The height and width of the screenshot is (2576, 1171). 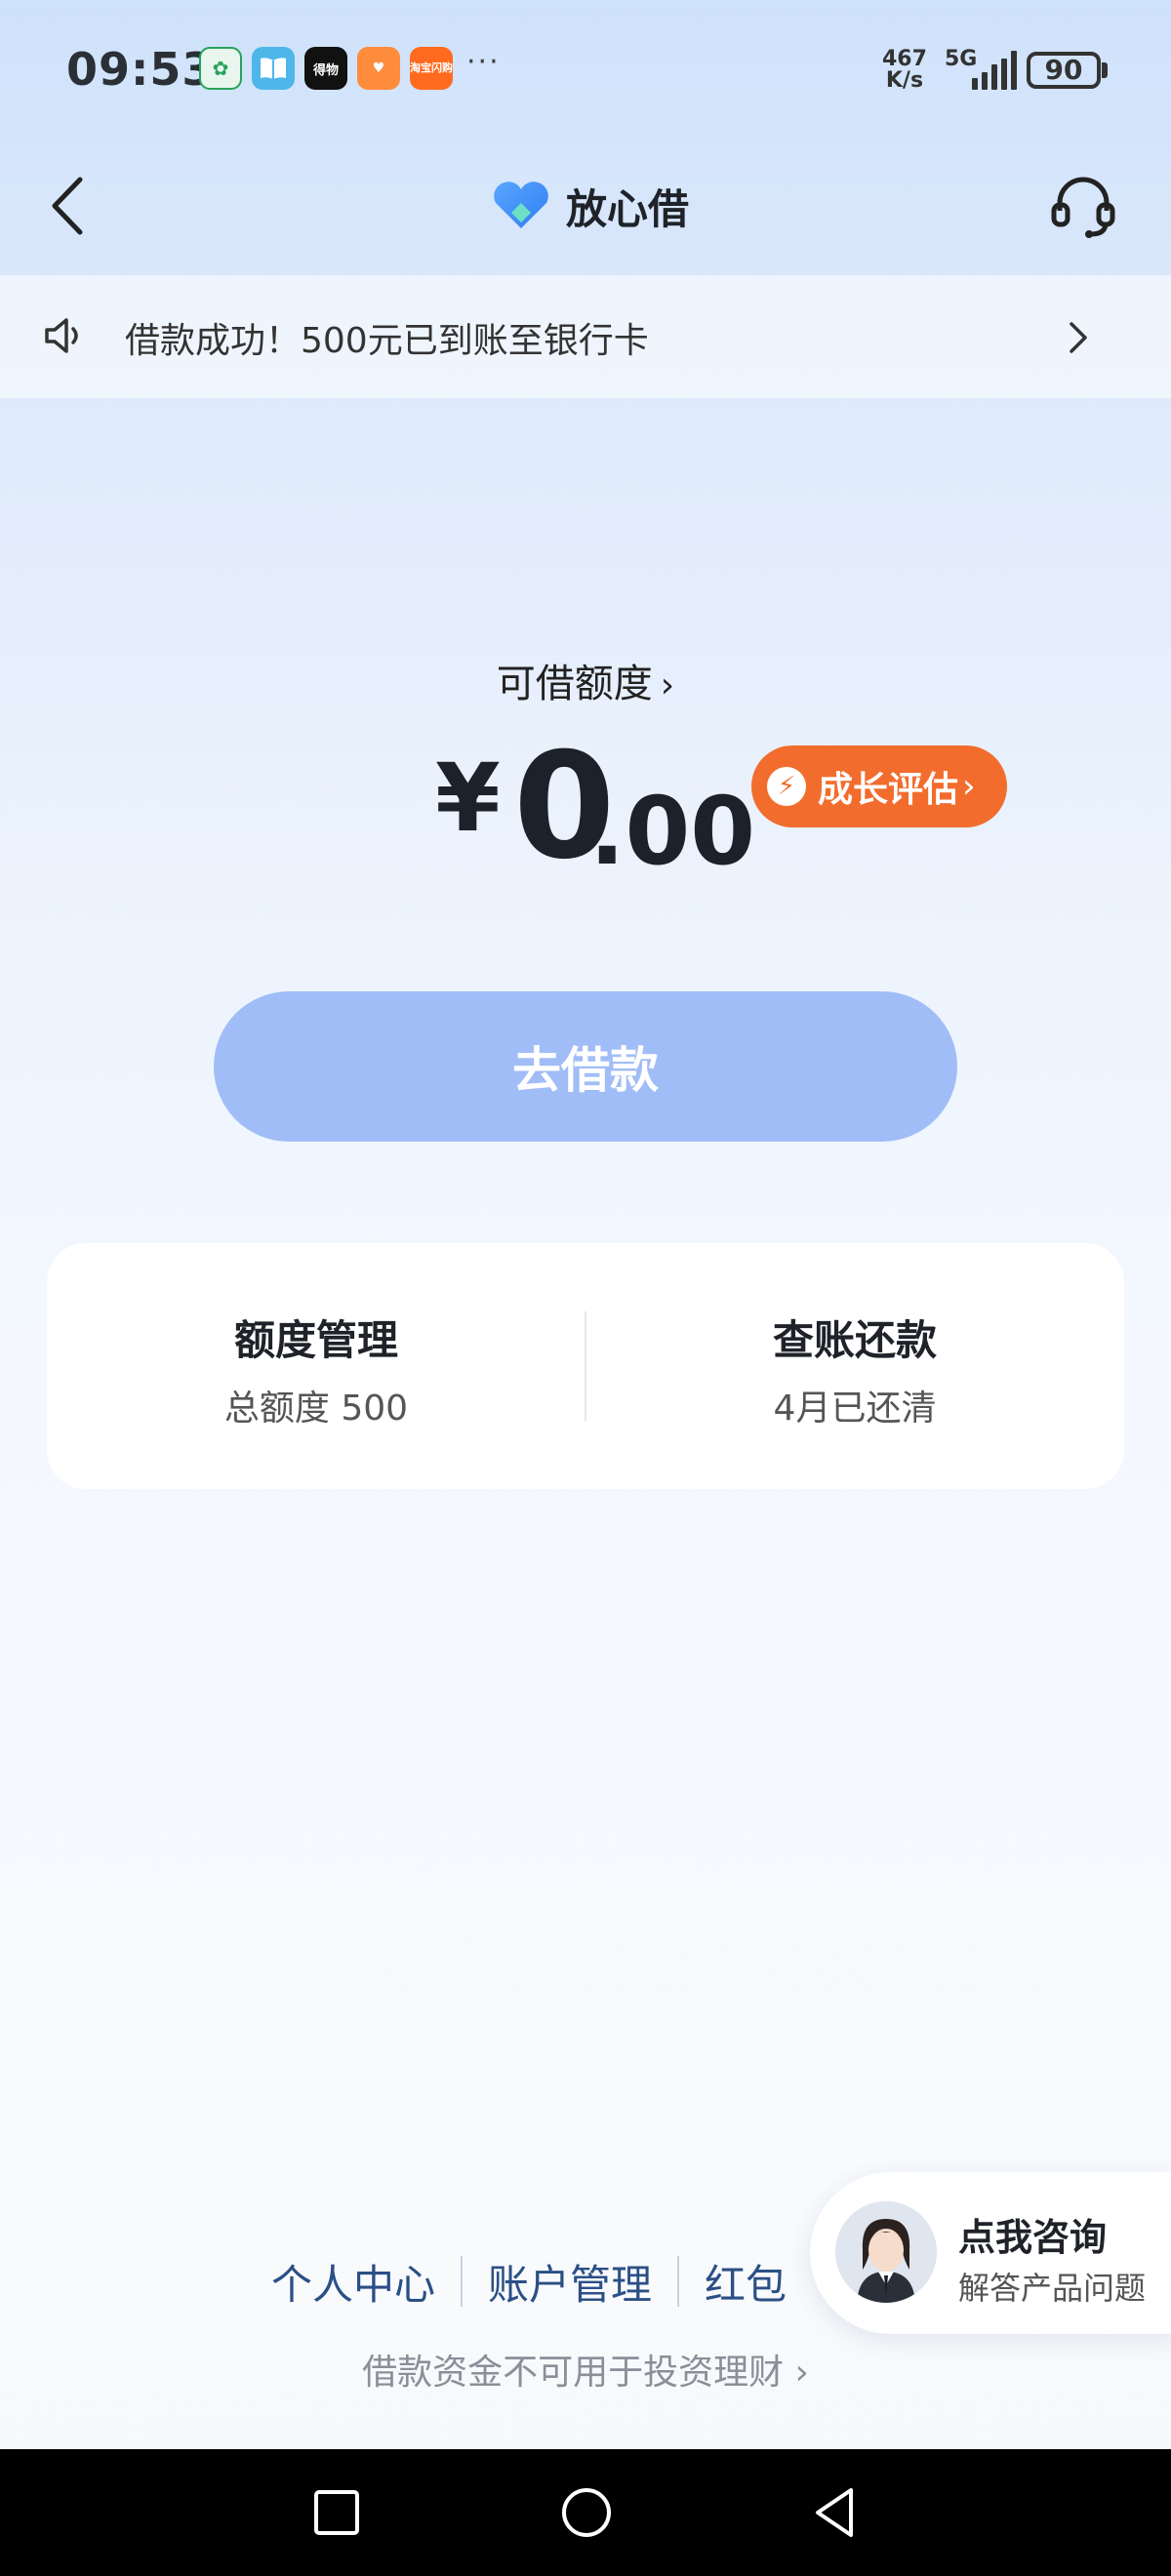 I want to click on back-button, so click(x=70, y=206).